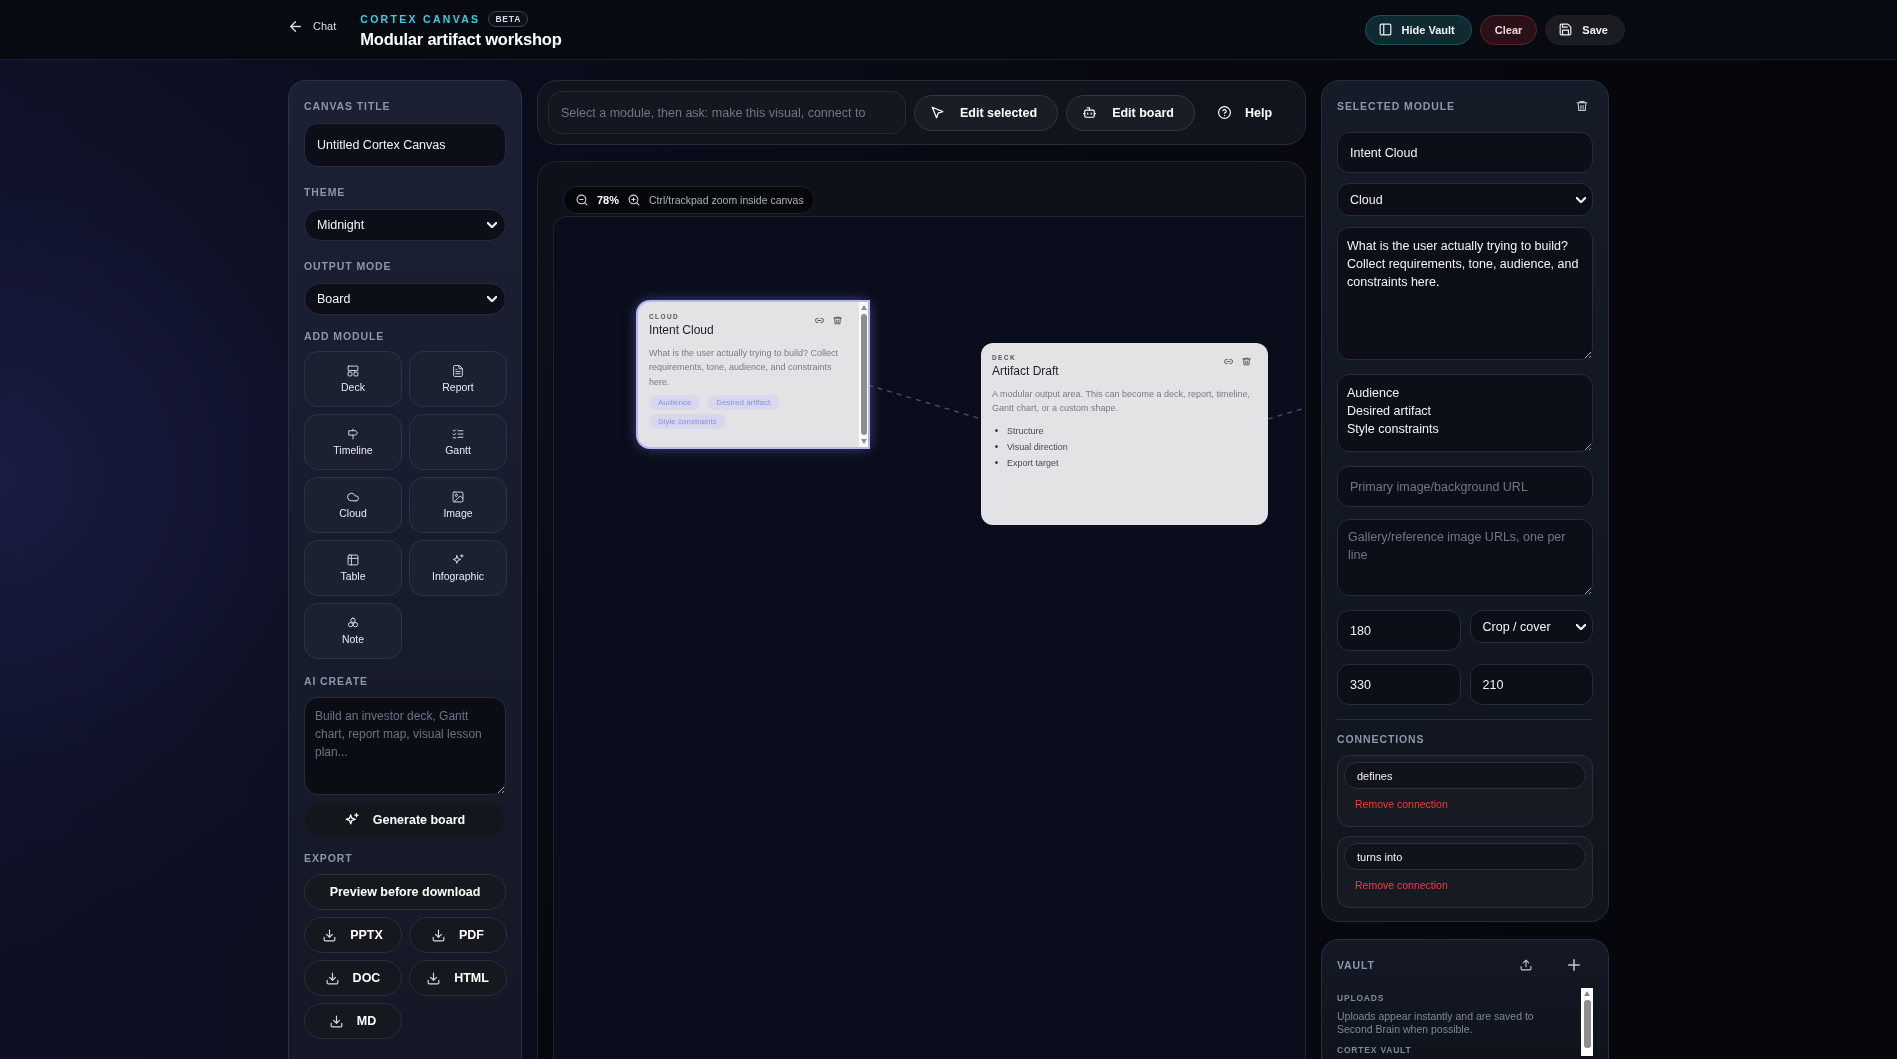 This screenshot has height=1059, width=1897. What do you see at coordinates (863, 307) in the screenshot?
I see `scroll-up-icon` at bounding box center [863, 307].